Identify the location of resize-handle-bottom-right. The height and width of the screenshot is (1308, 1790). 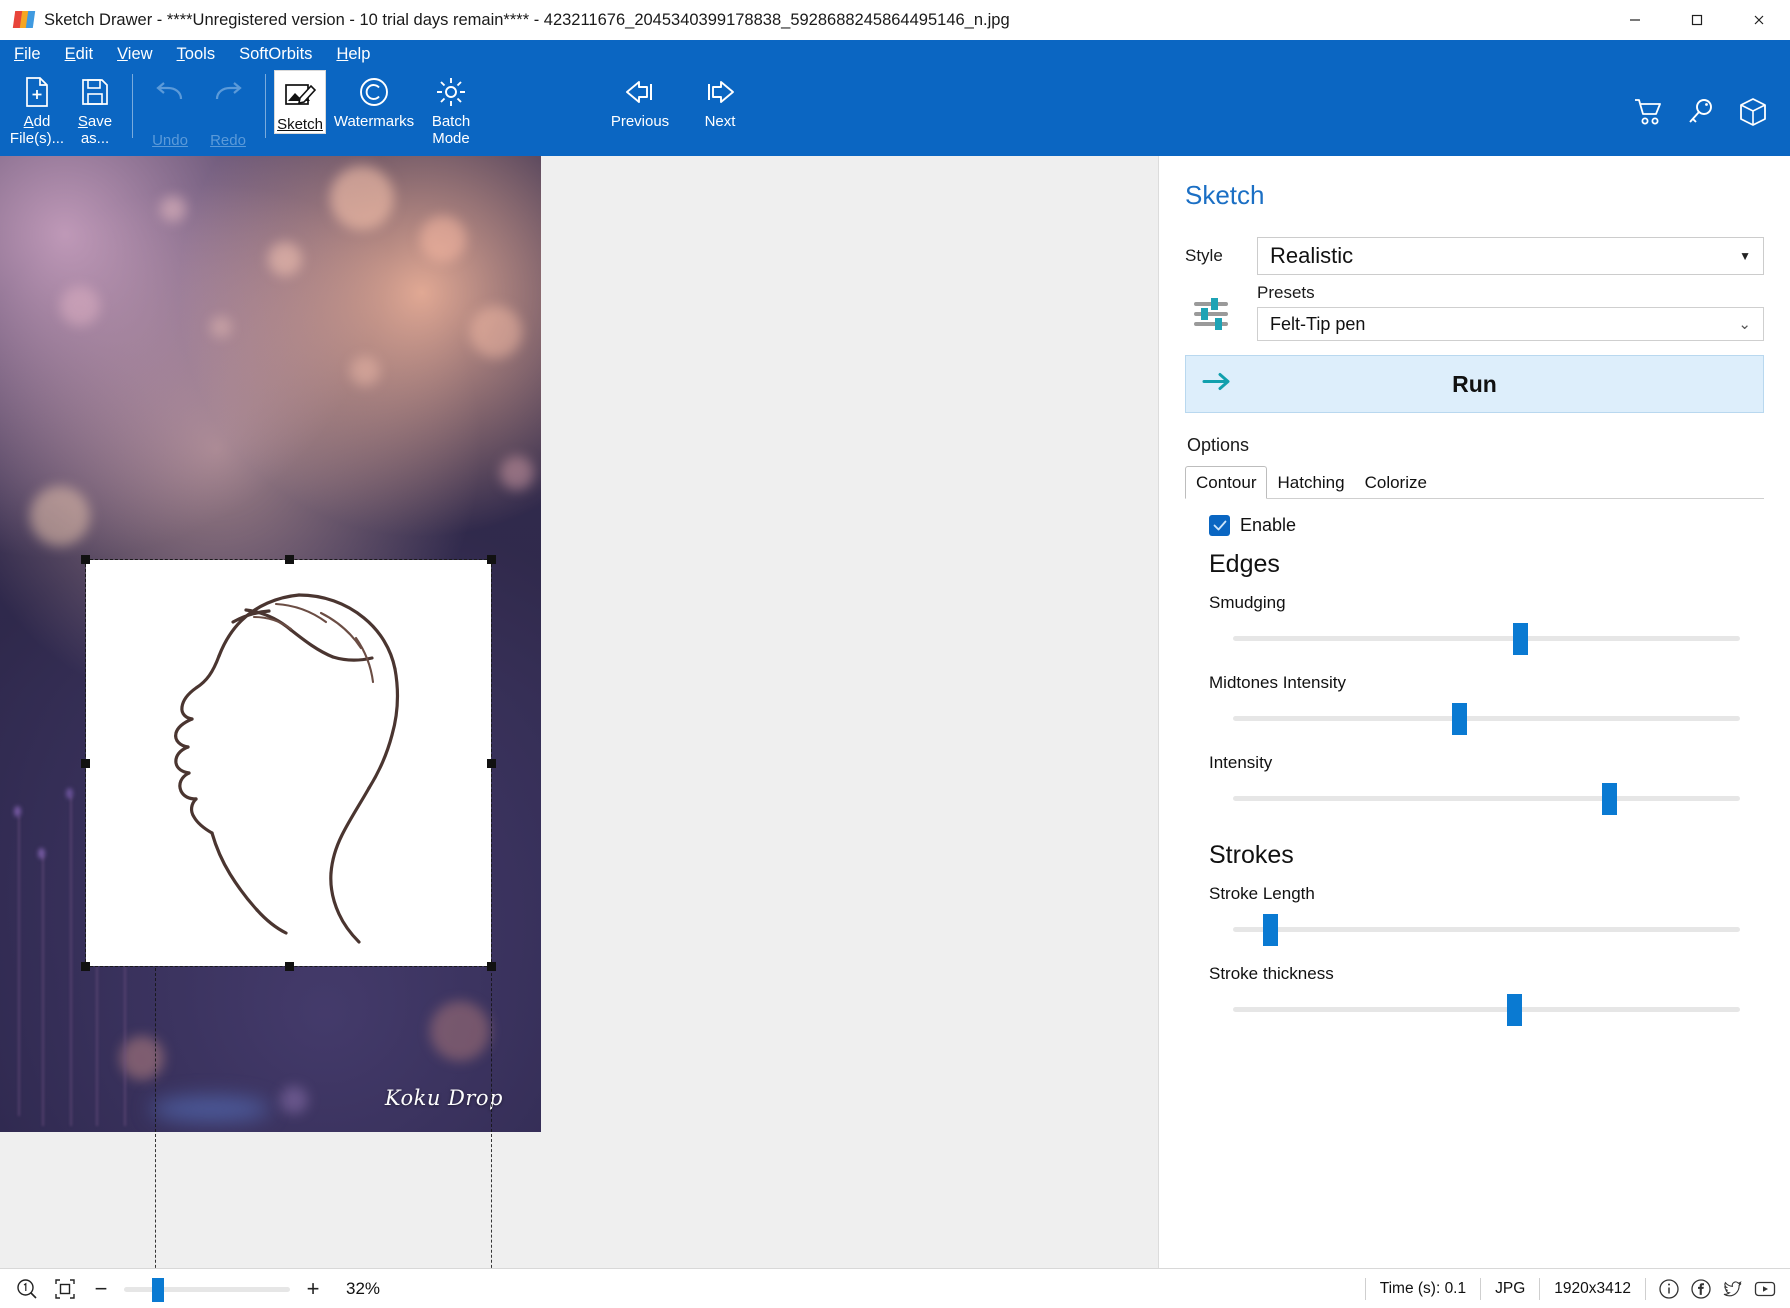
(491, 966).